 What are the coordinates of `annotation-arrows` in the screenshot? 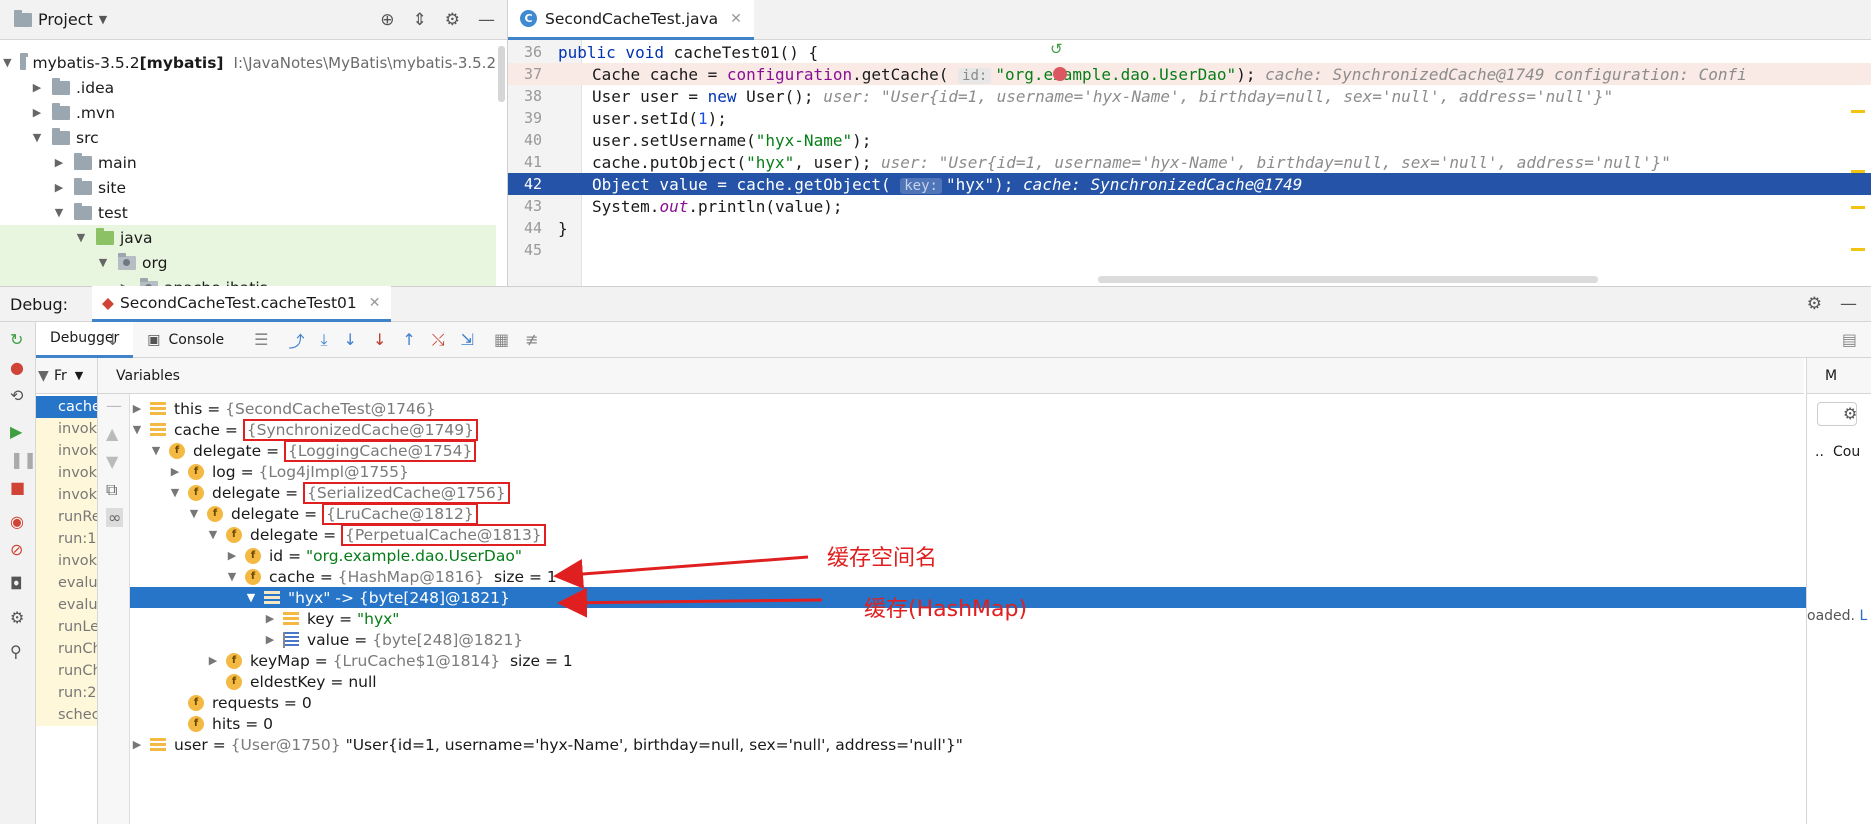 It's located at (688, 586).